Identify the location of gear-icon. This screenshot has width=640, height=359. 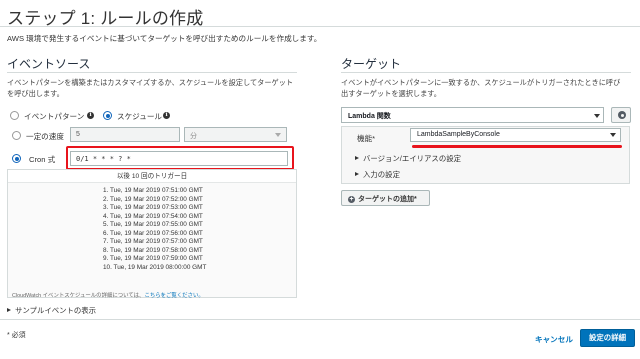
(622, 115).